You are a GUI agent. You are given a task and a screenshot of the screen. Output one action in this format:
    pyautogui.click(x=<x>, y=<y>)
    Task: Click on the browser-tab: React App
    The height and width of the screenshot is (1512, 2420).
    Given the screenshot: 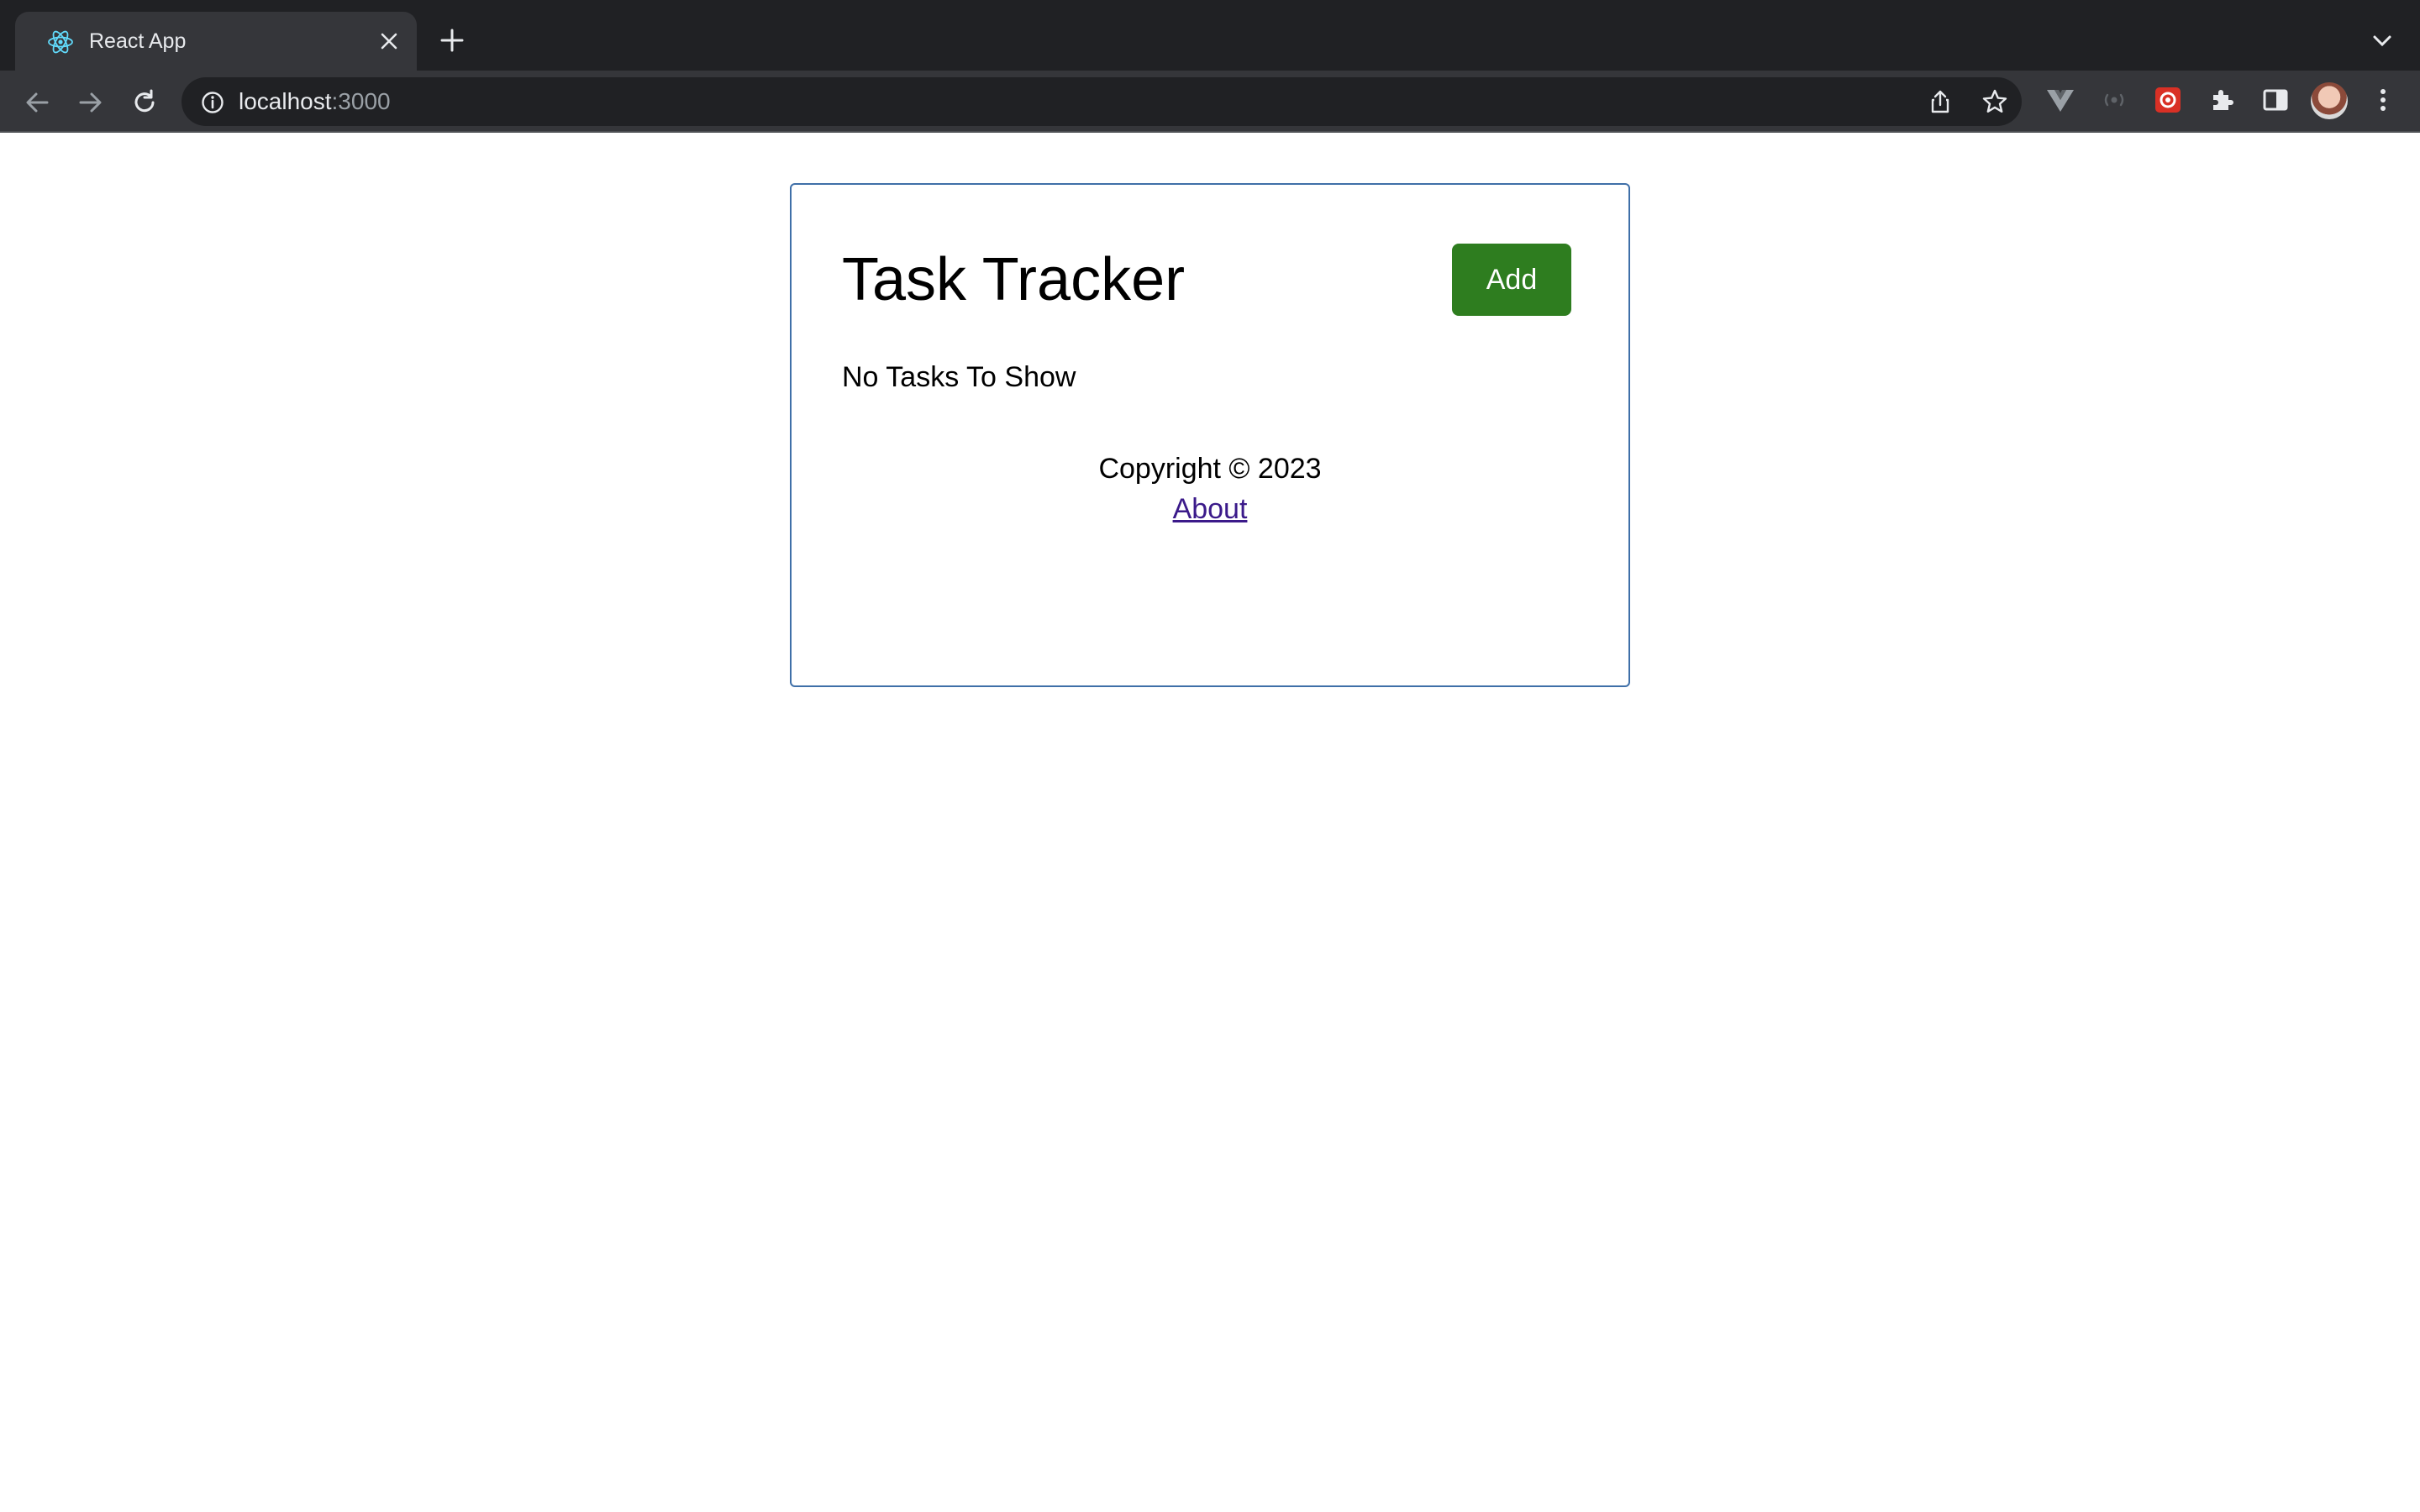 What is the action you would take?
    pyautogui.click(x=216, y=41)
    